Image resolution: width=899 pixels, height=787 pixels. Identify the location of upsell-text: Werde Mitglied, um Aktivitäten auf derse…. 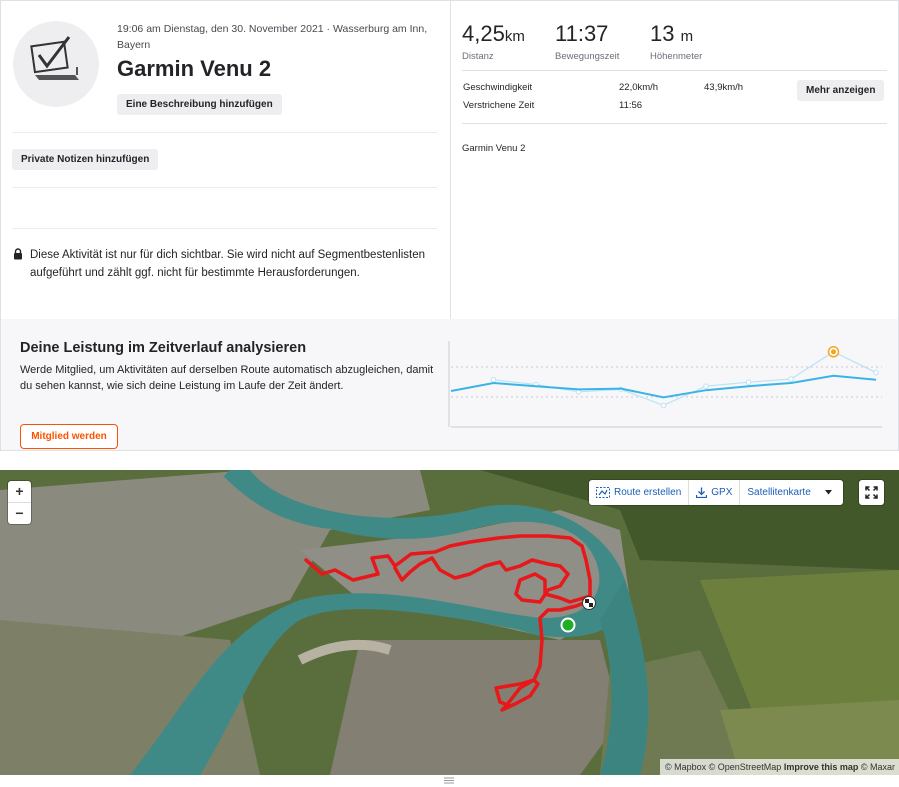
(227, 378).